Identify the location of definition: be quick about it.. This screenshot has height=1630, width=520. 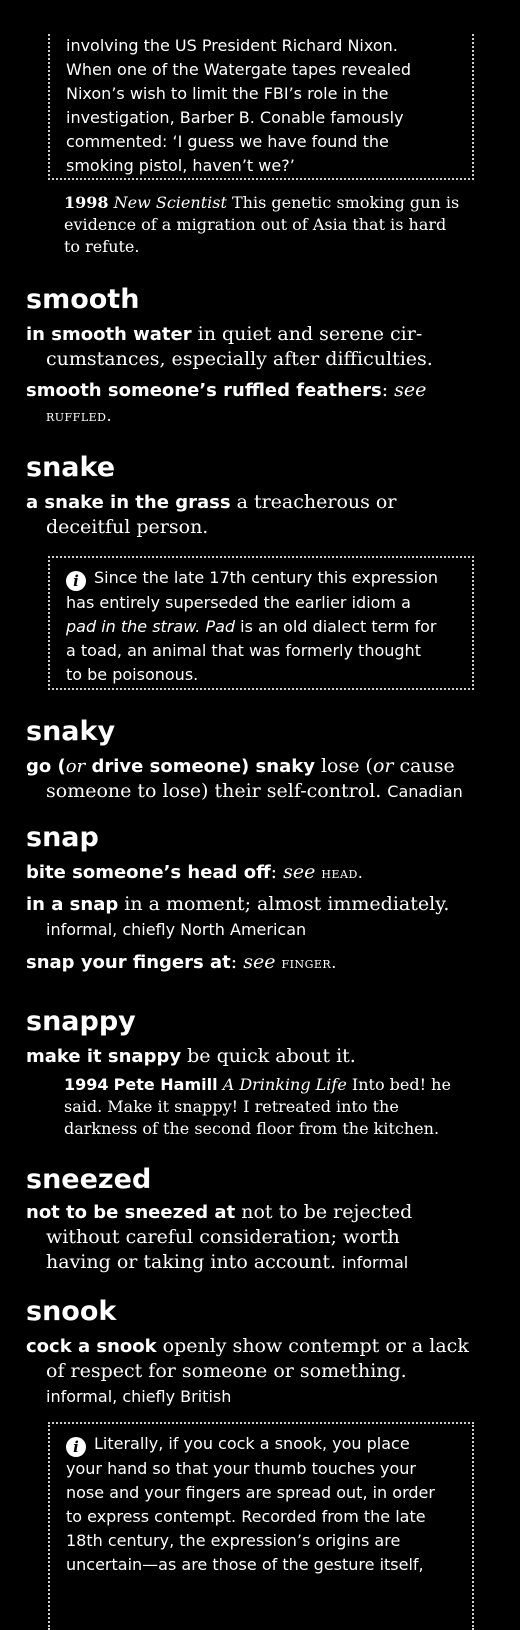
(271, 1056).